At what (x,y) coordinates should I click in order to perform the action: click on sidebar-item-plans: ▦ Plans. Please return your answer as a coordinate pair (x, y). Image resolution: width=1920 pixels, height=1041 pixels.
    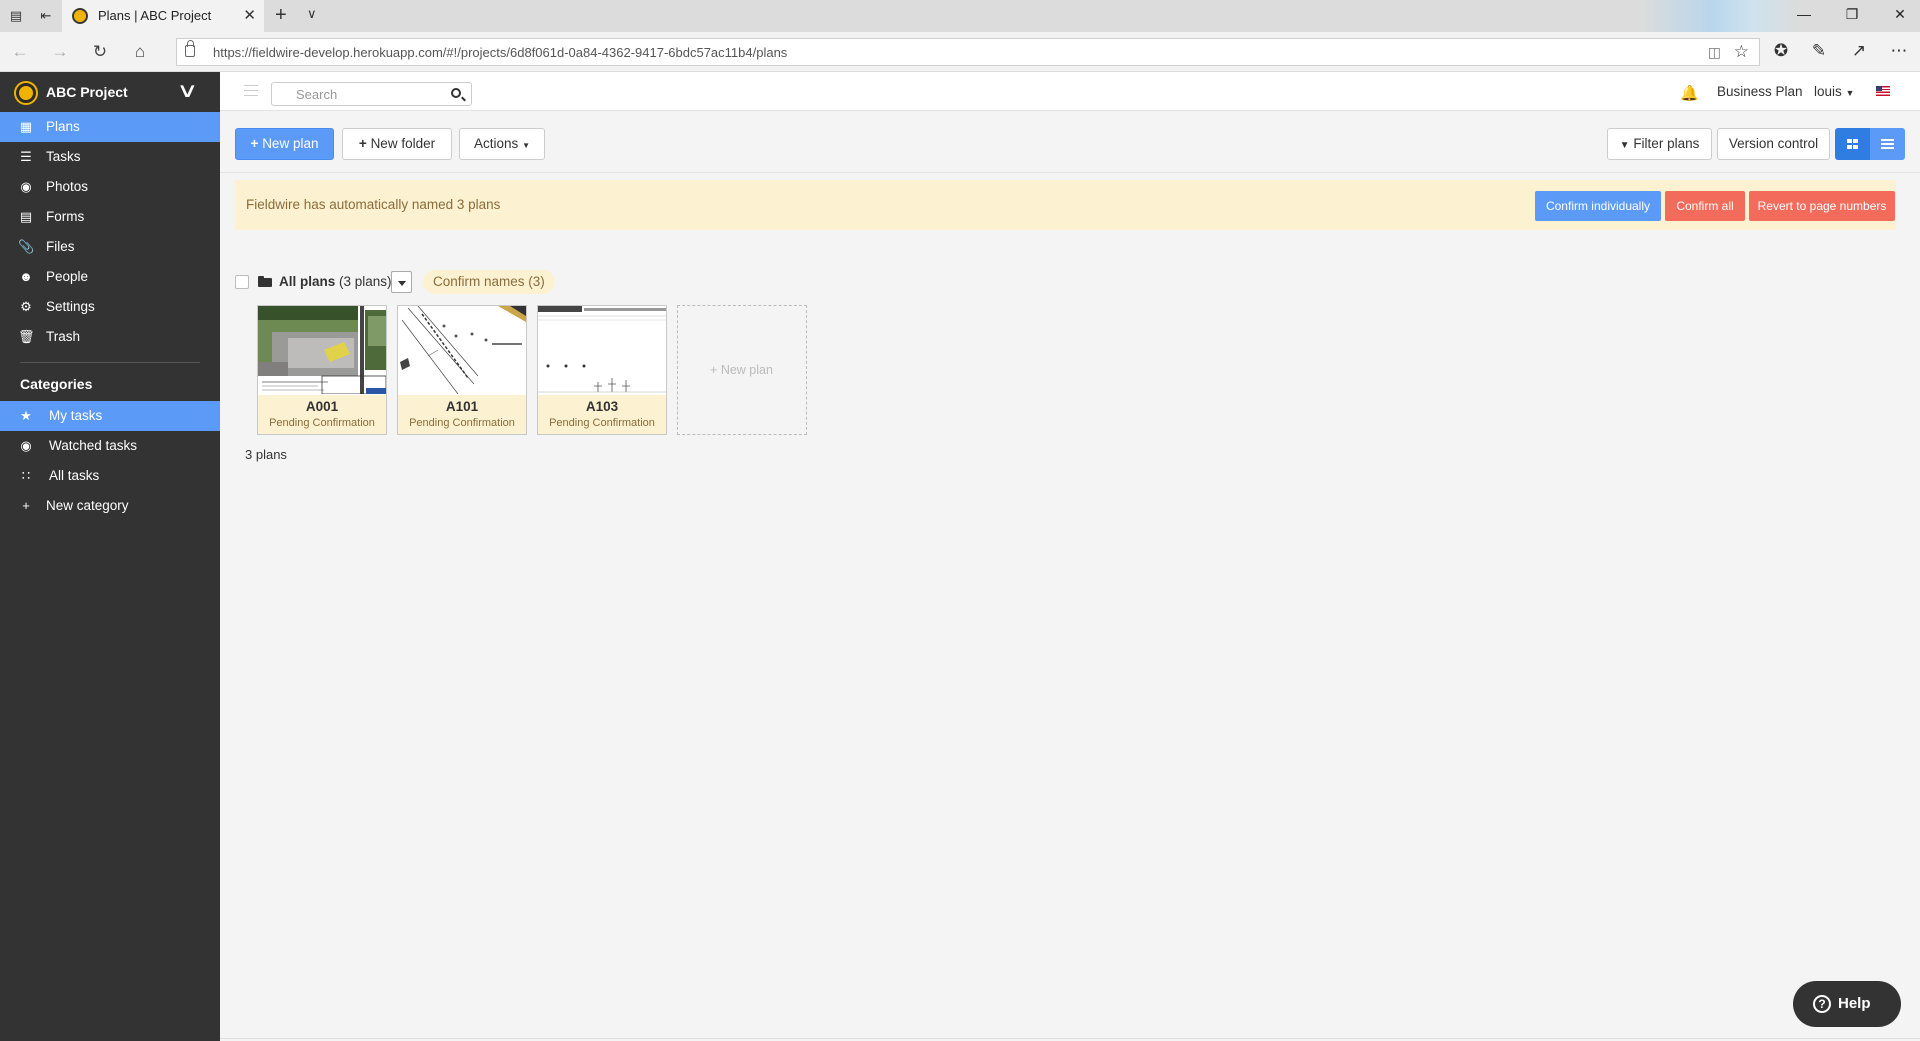
    Looking at the image, I should click on (110, 127).